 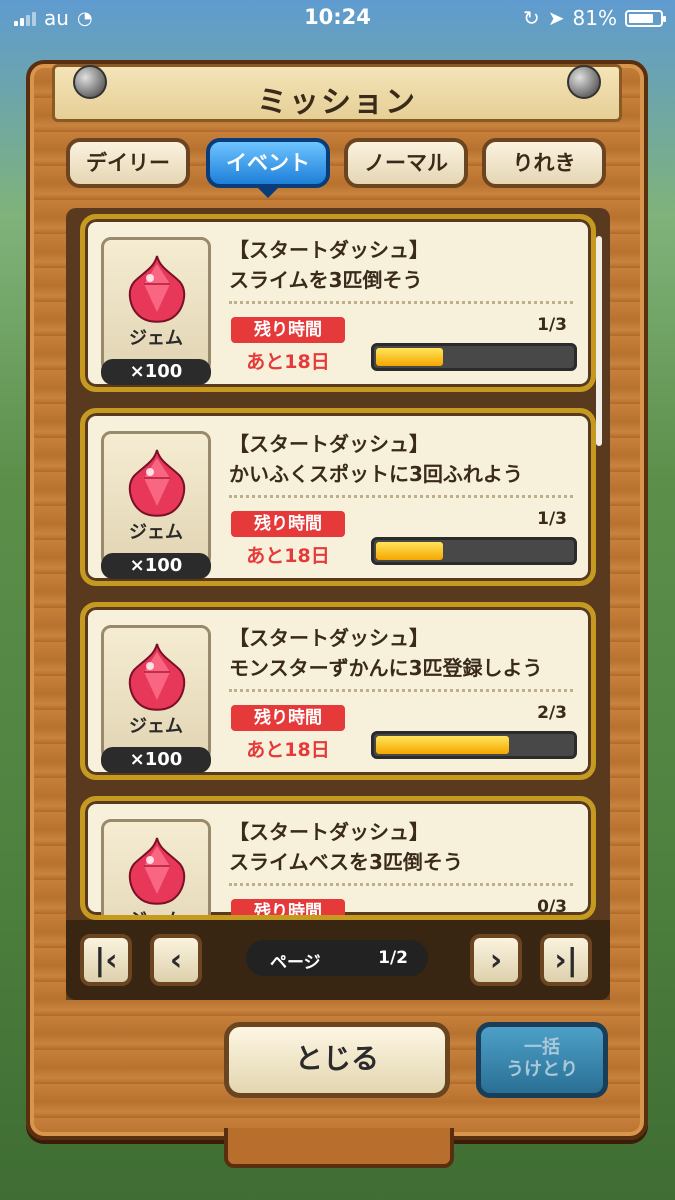 What do you see at coordinates (337, 102) in the screenshot?
I see `page-title: ミッション` at bounding box center [337, 102].